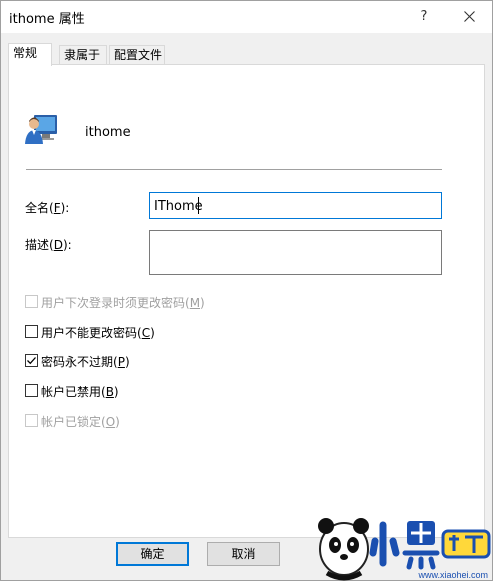  I want to click on description-label: 描述(D):, so click(48, 245).